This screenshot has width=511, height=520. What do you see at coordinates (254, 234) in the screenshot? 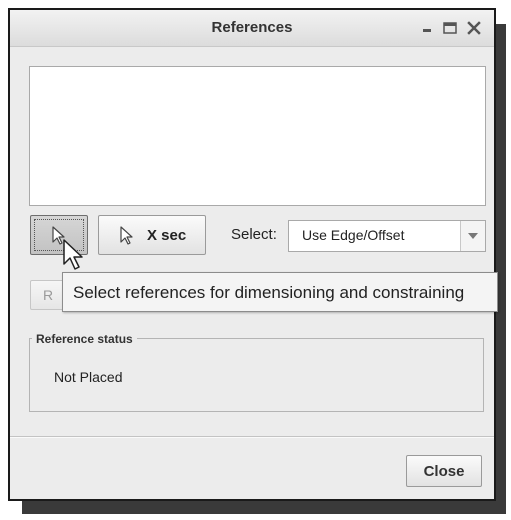
I see `select-label: Select:` at bounding box center [254, 234].